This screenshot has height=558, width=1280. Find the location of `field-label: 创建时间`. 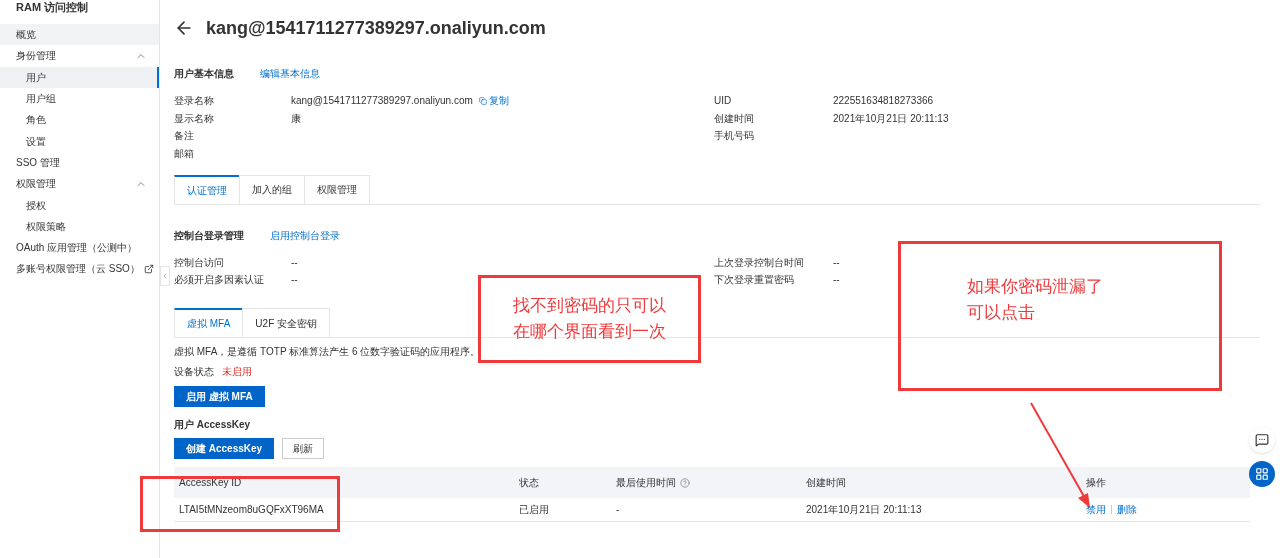

field-label: 创建时间 is located at coordinates (734, 118).